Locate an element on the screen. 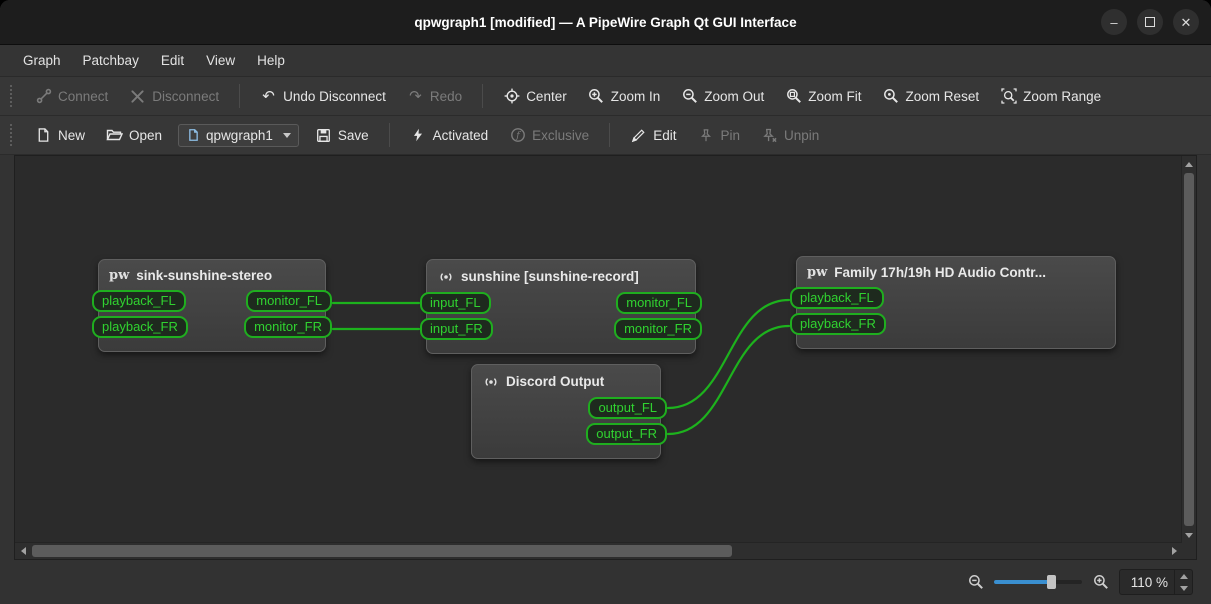  scroll-down-button is located at coordinates (1189, 535).